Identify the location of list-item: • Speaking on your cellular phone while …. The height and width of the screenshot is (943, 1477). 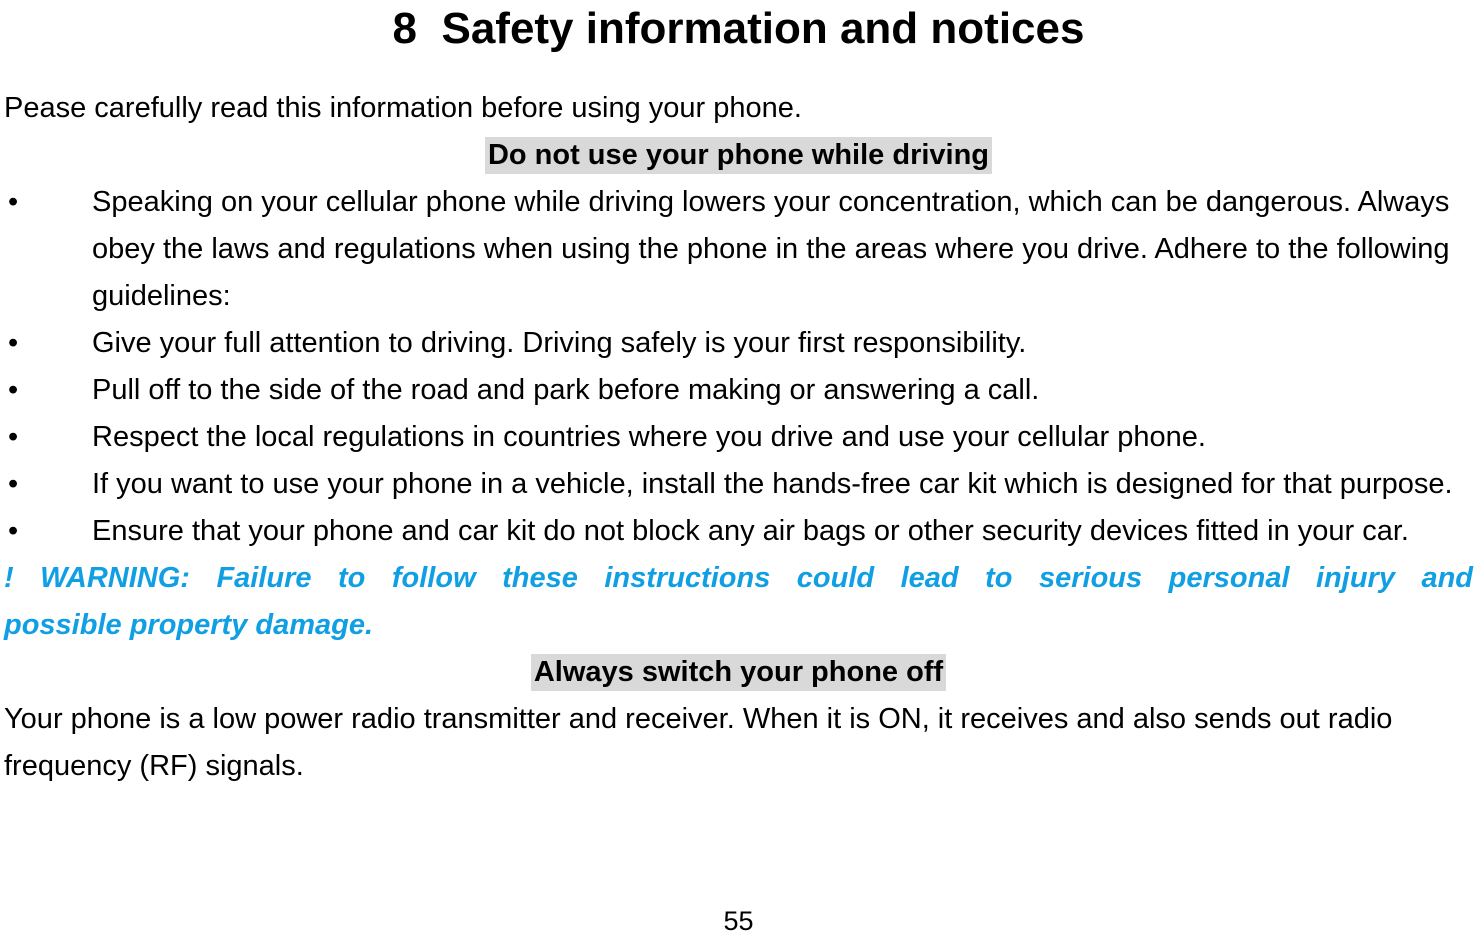
(738, 249).